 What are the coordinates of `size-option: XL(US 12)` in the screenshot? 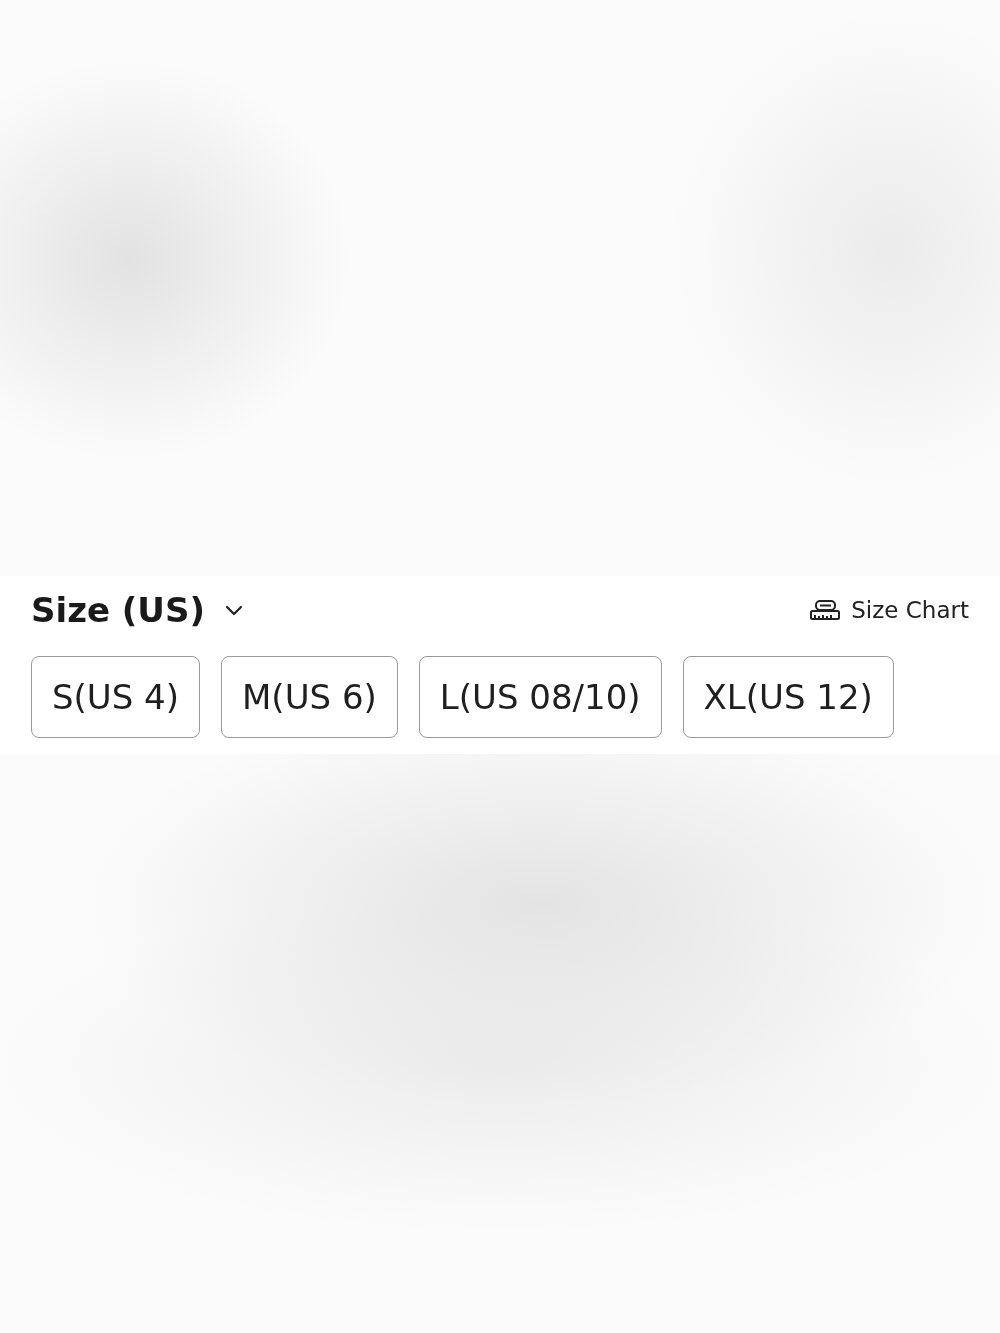 It's located at (788, 697).